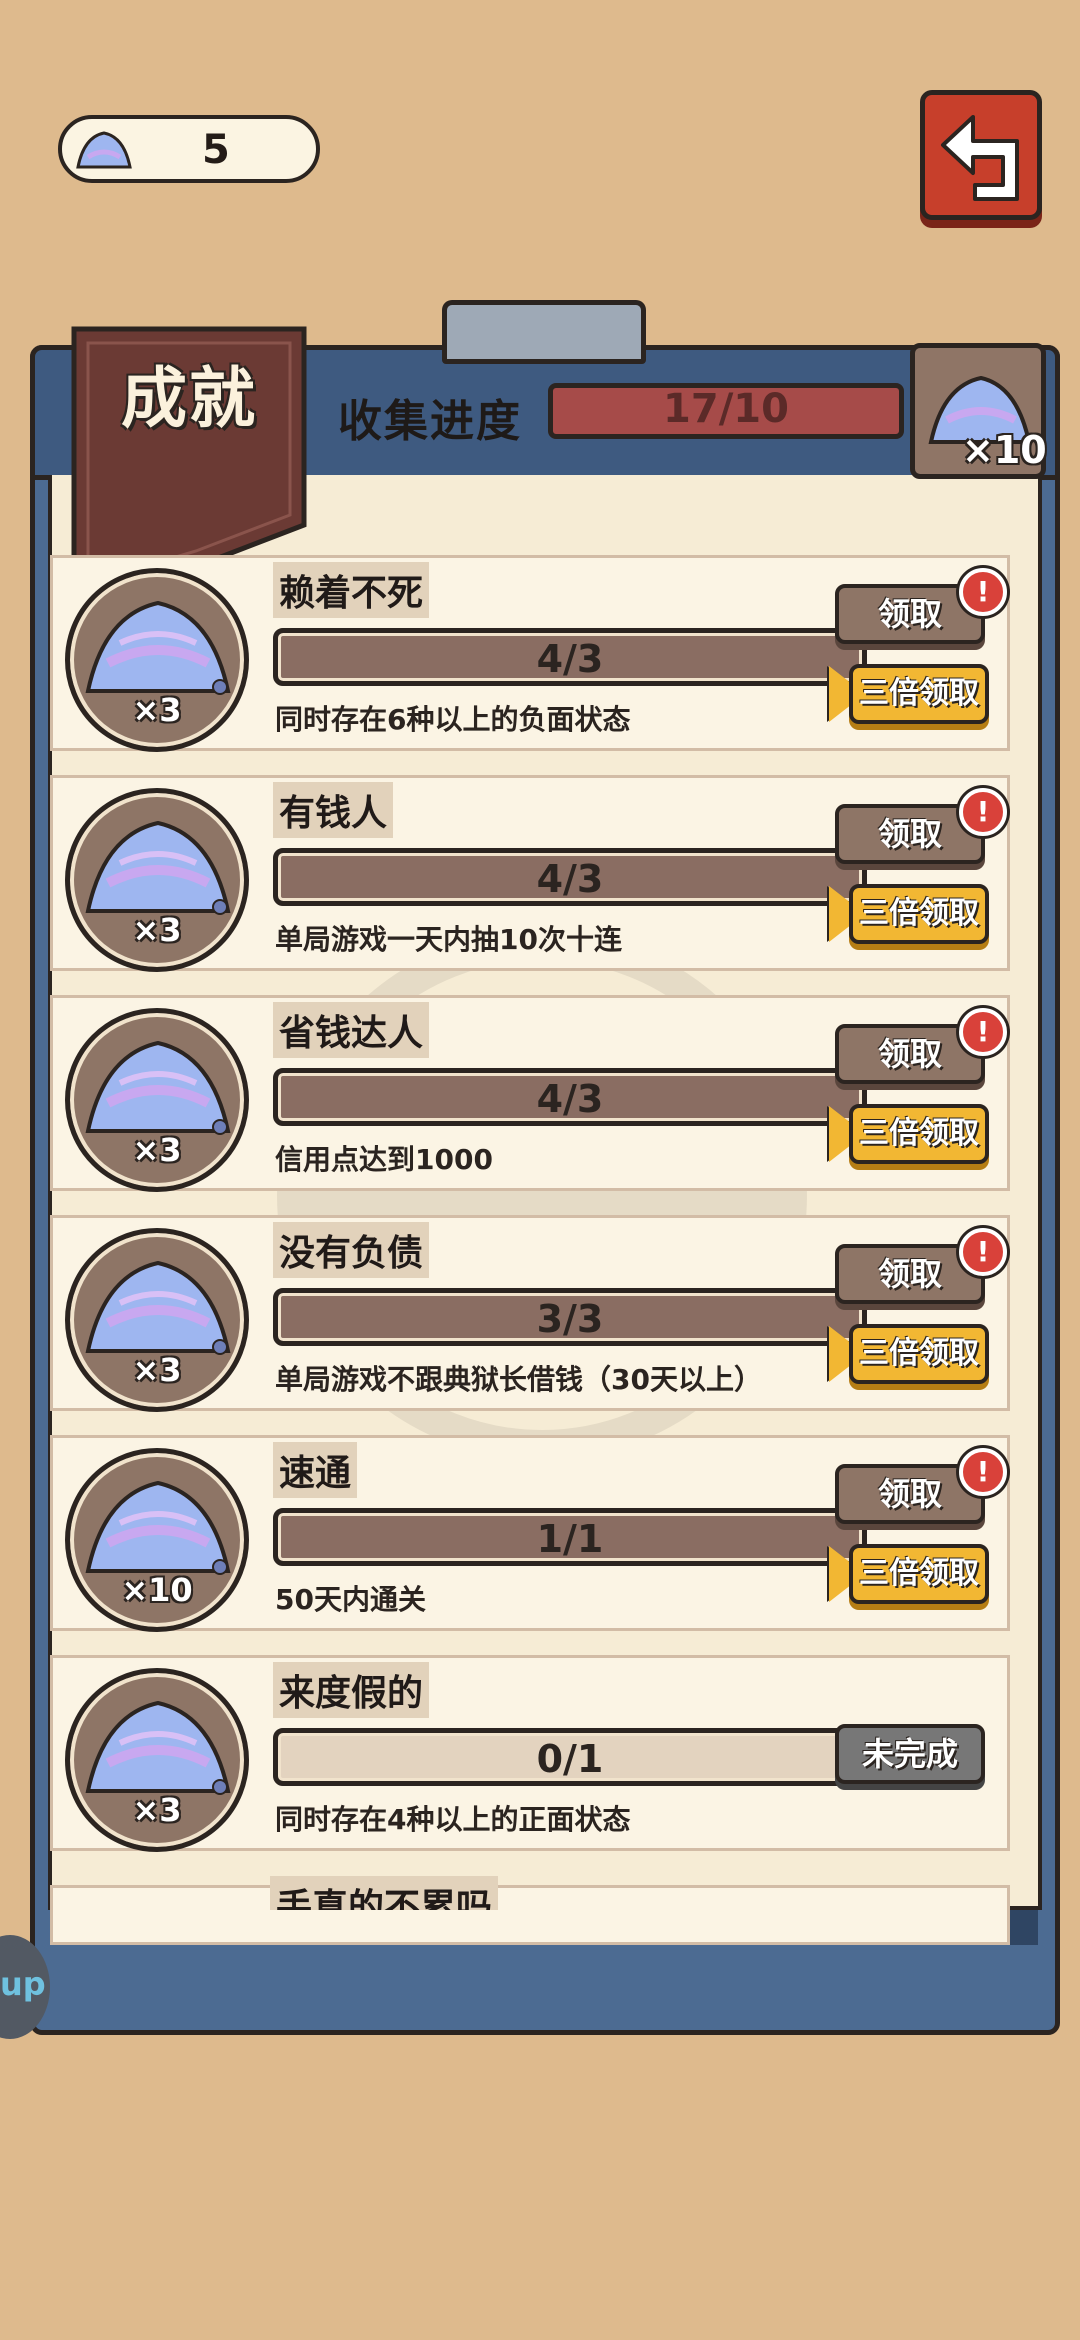 This screenshot has height=2340, width=1080. I want to click on back-button, so click(981, 155).